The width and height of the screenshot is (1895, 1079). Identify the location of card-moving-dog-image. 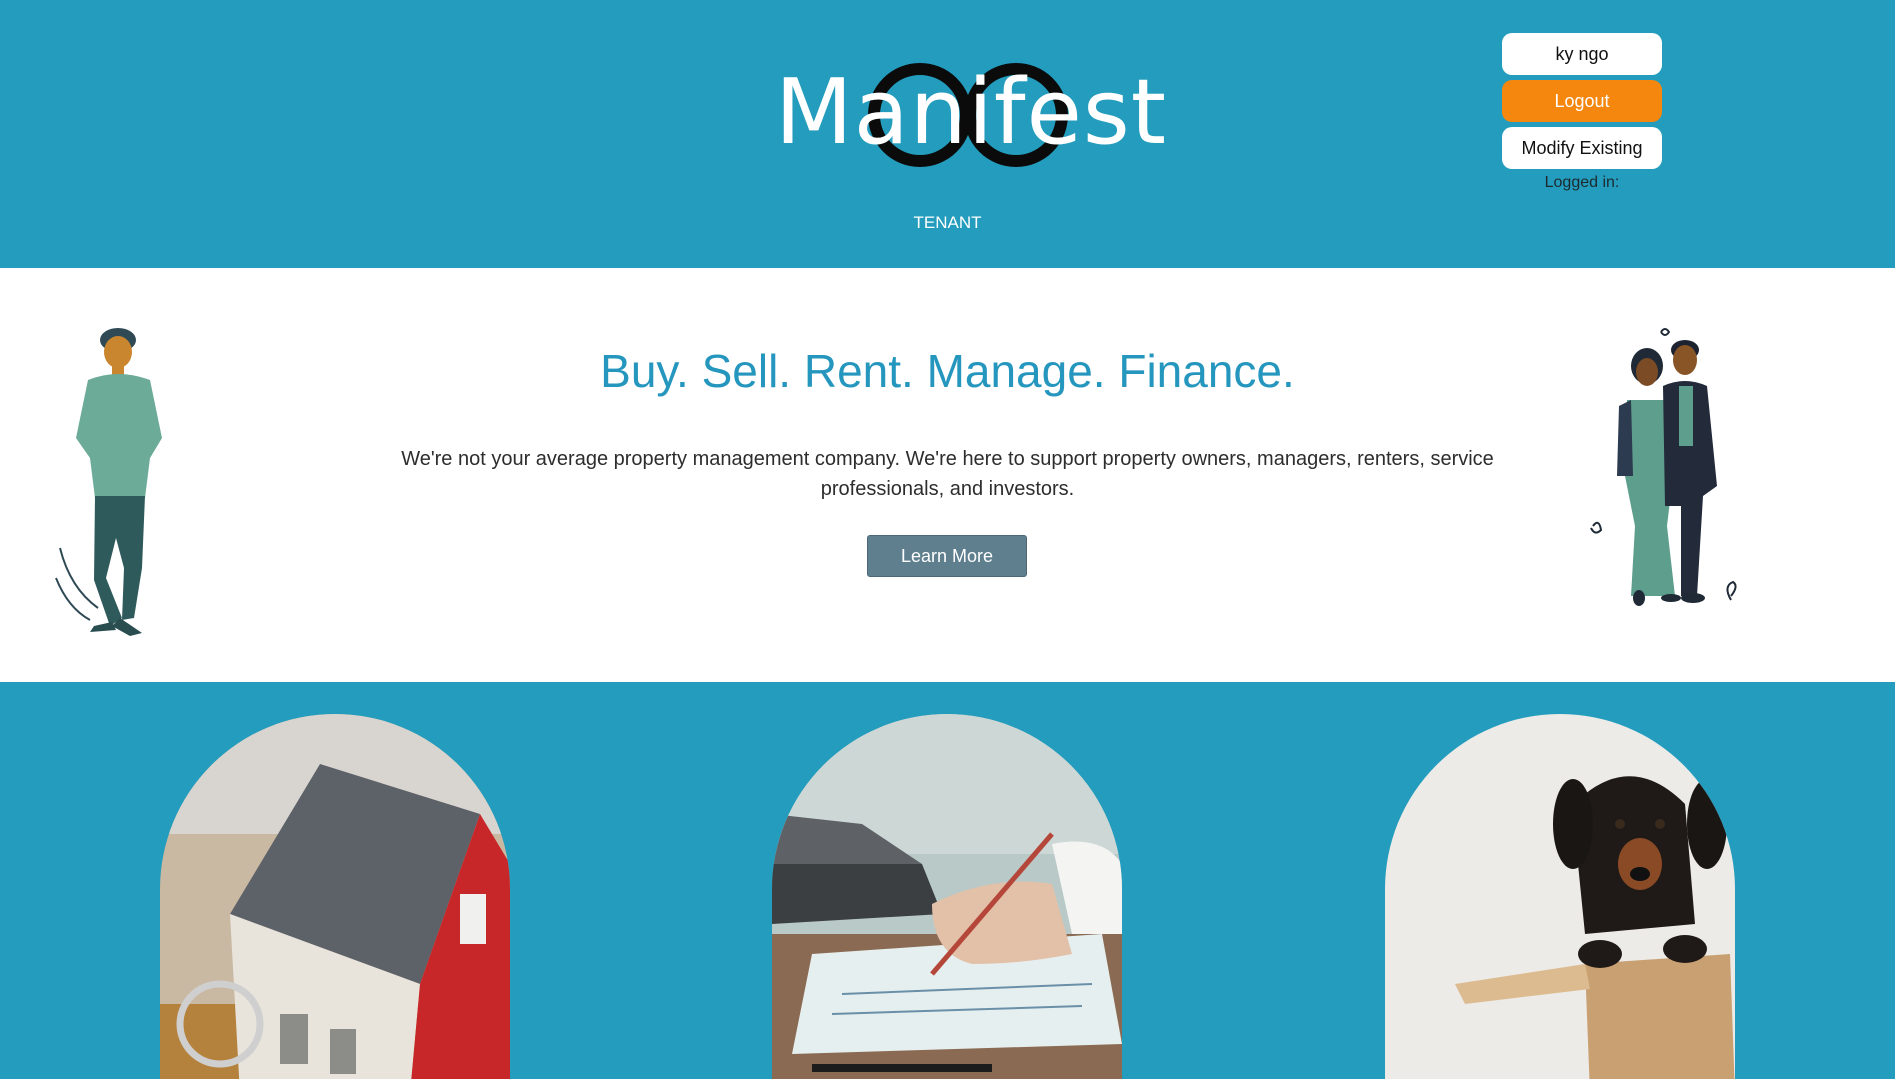
(1560, 896).